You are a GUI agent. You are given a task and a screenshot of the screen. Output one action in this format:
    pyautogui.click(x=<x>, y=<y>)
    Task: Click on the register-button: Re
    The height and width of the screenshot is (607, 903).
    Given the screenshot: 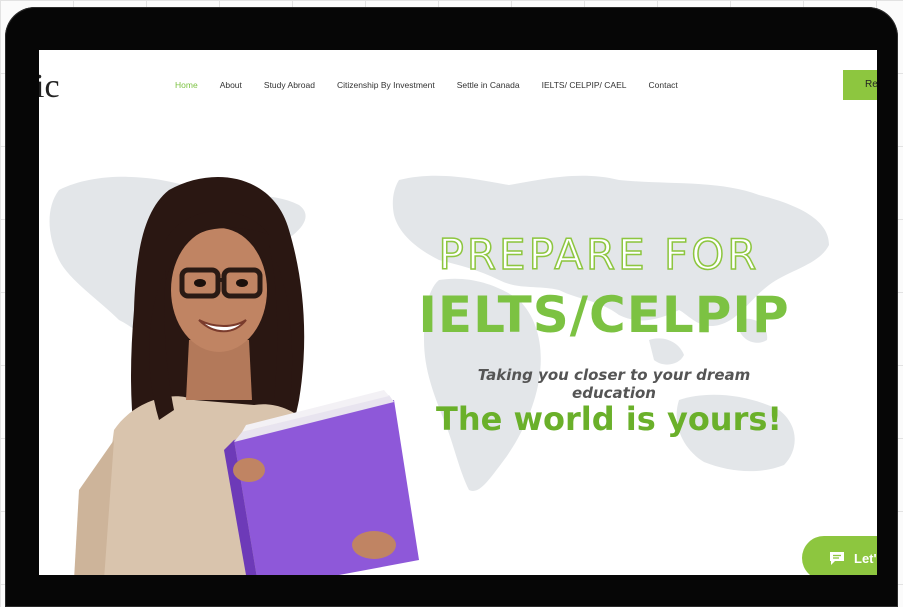 What is the action you would take?
    pyautogui.click(x=860, y=85)
    